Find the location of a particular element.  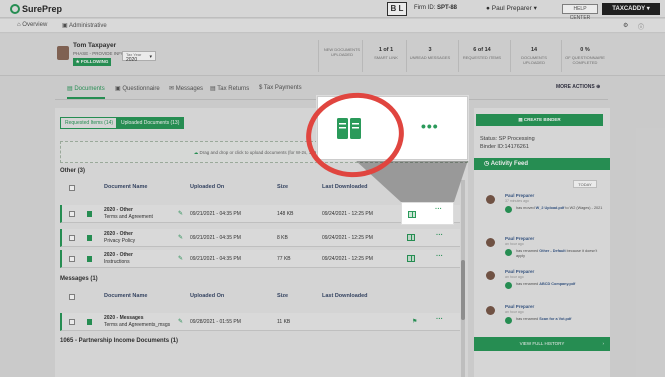

more-options-icon: ··· is located at coordinates (438, 209).